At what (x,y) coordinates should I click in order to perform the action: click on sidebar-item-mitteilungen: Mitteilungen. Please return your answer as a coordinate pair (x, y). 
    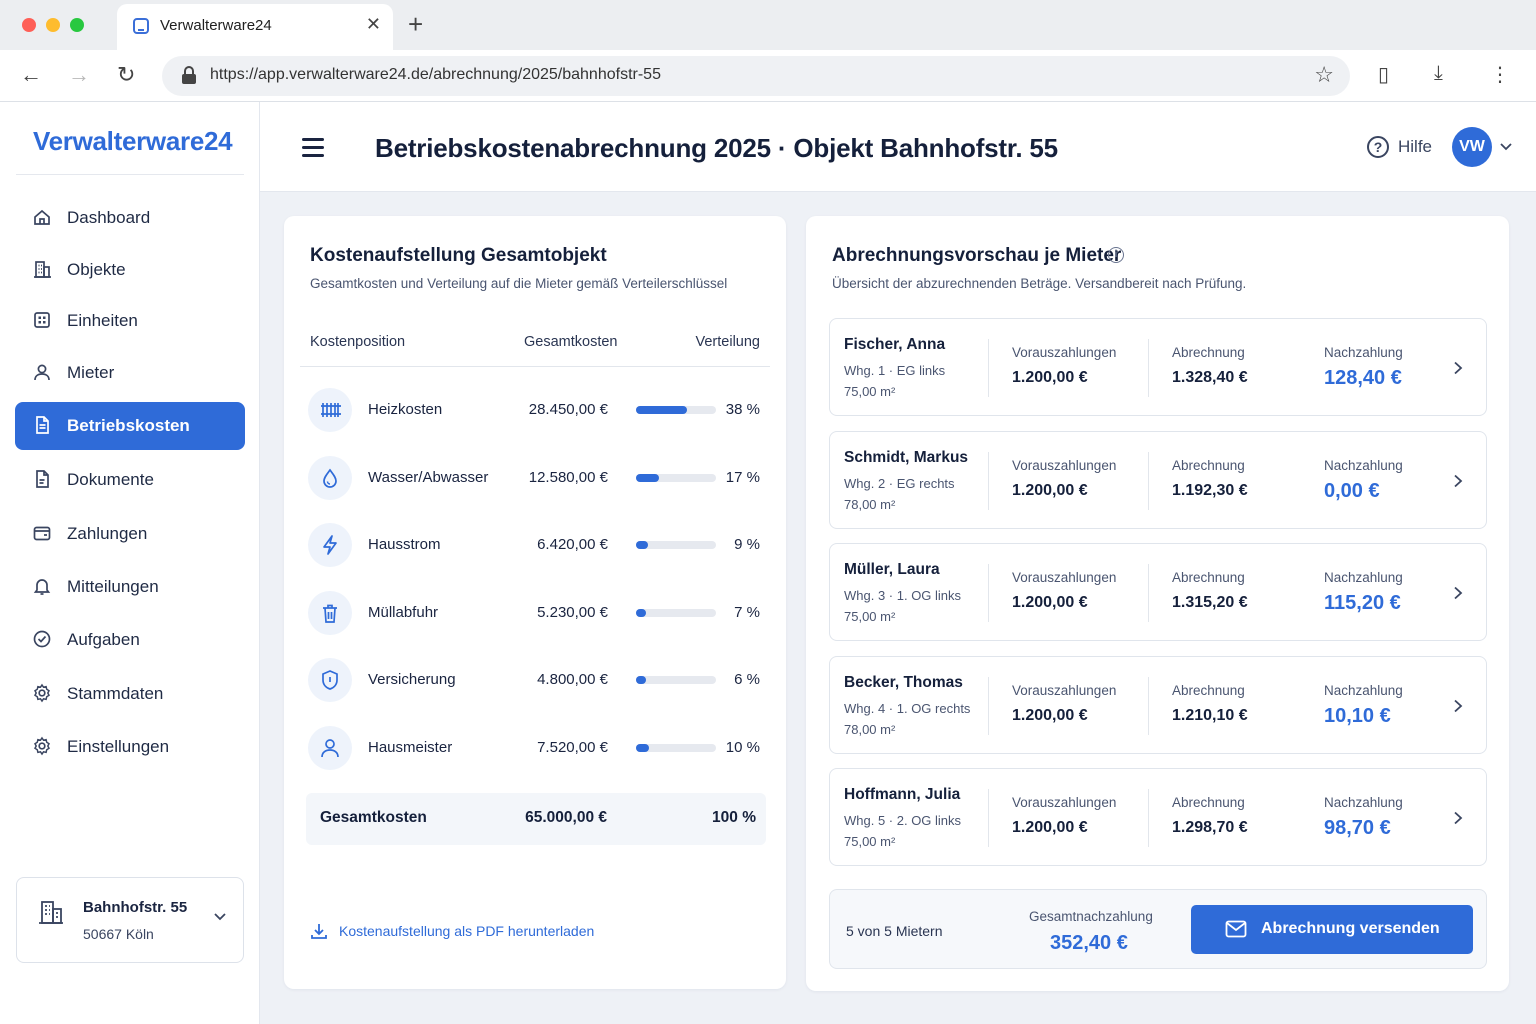
    Looking at the image, I should click on (130, 587).